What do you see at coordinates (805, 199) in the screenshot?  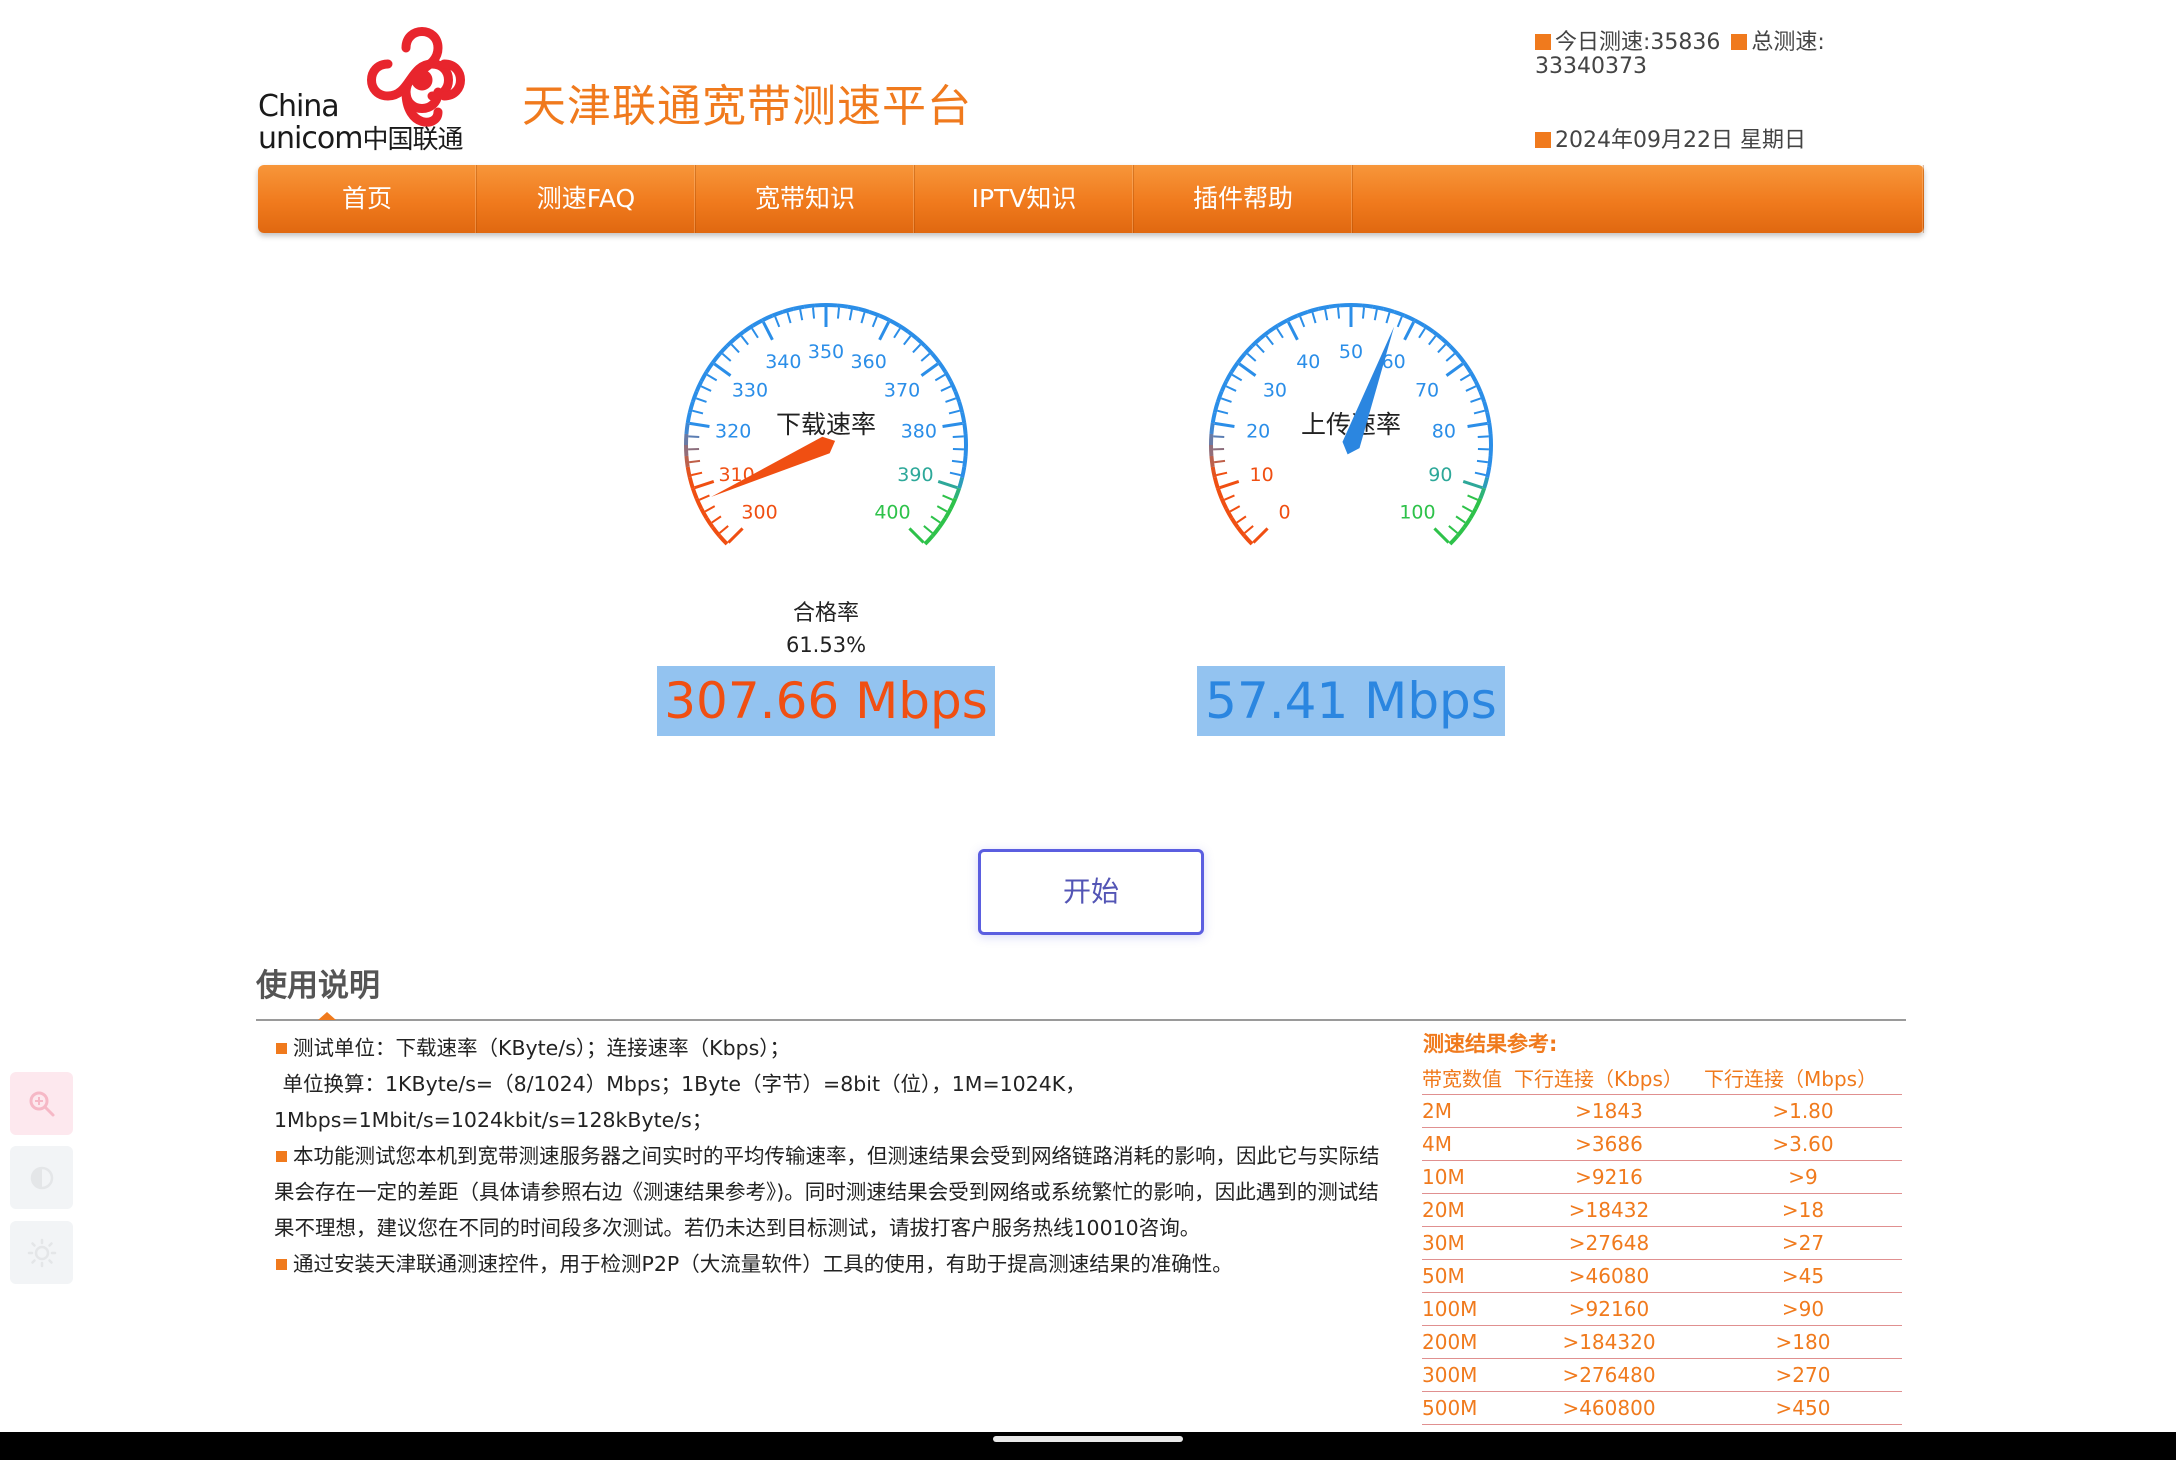 I see `nav-broadband-knowledge: 宽带知识` at bounding box center [805, 199].